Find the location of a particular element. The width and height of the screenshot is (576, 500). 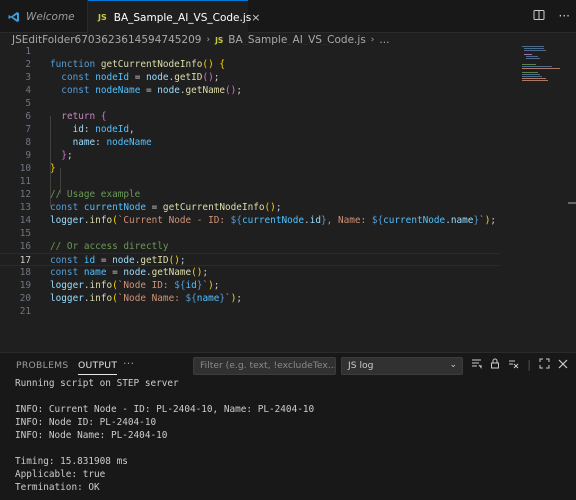

code-line: 20 logger.info(`Node Name: ${name}`); is located at coordinates (130, 298).